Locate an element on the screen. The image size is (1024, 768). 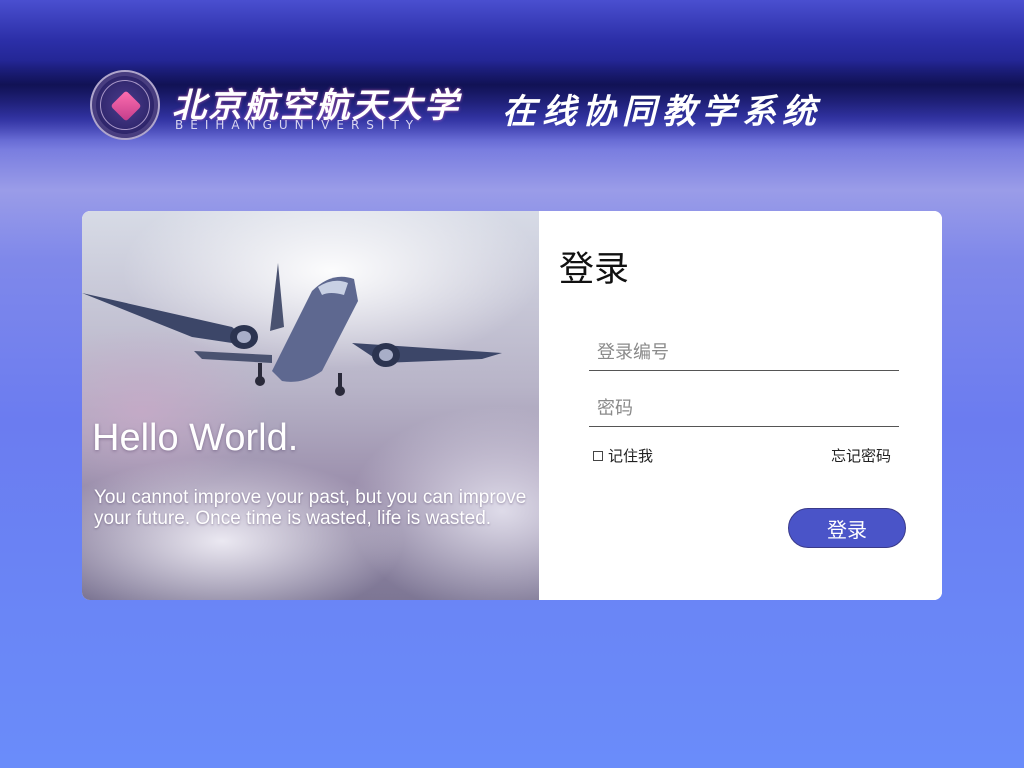
remember-me-label: 记住我 is located at coordinates (631, 456).